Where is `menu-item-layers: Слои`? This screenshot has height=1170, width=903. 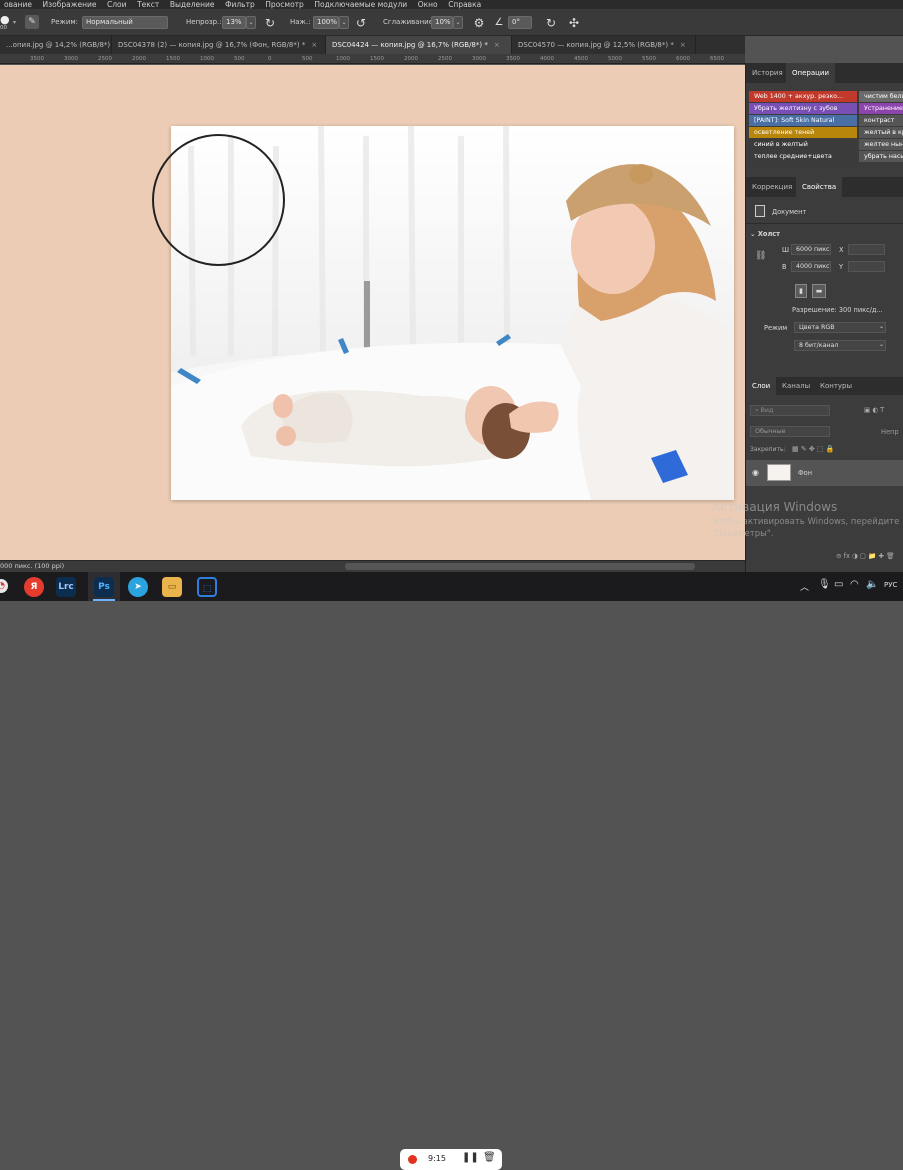
menu-item-layers: Слои is located at coordinates (117, 4).